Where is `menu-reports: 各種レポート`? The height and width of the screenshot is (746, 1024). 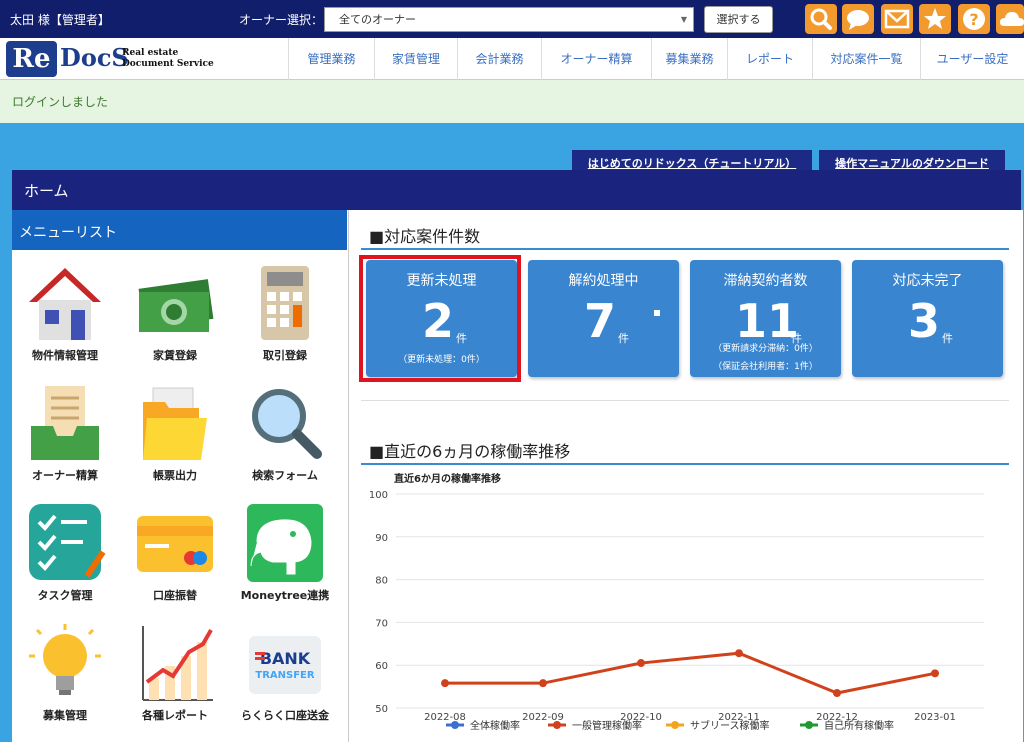 menu-reports: 各種レポート is located at coordinates (175, 672).